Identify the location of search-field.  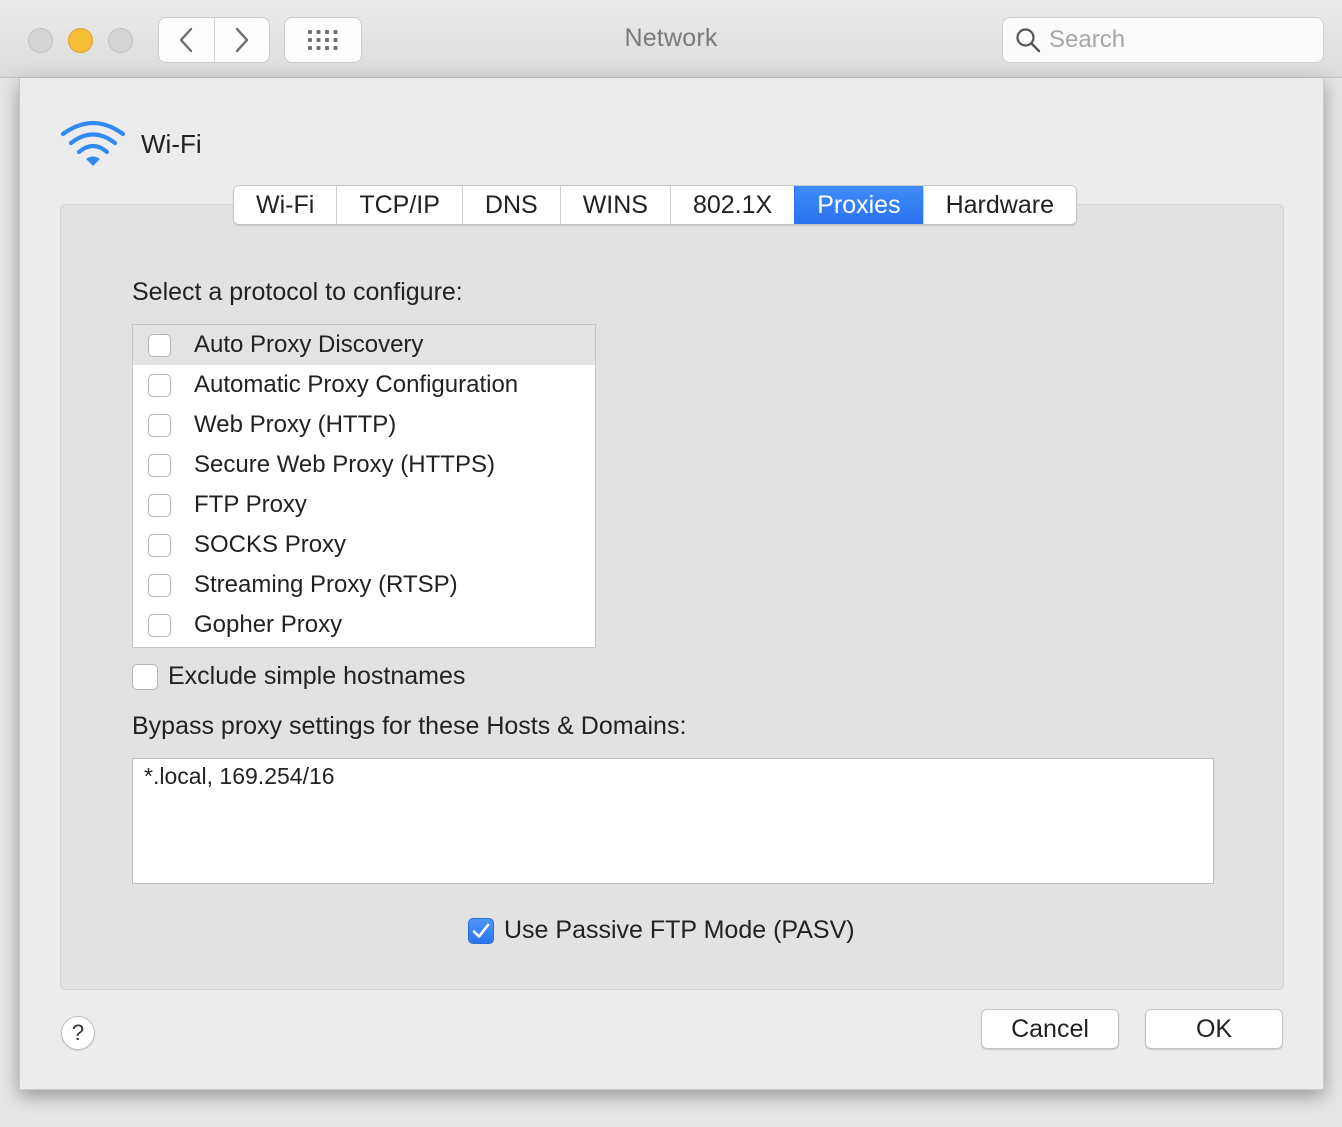
(1163, 40).